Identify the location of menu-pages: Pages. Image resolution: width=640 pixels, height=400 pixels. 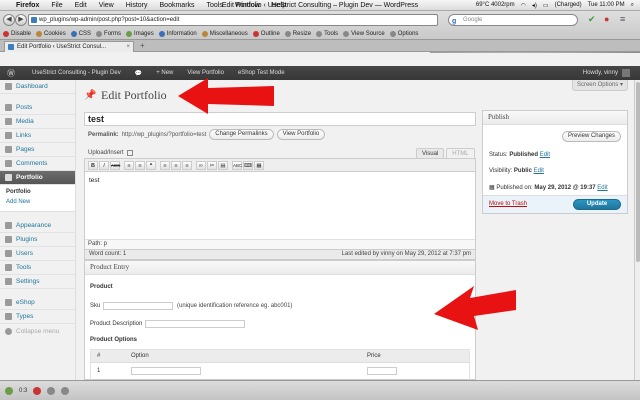
(37, 150).